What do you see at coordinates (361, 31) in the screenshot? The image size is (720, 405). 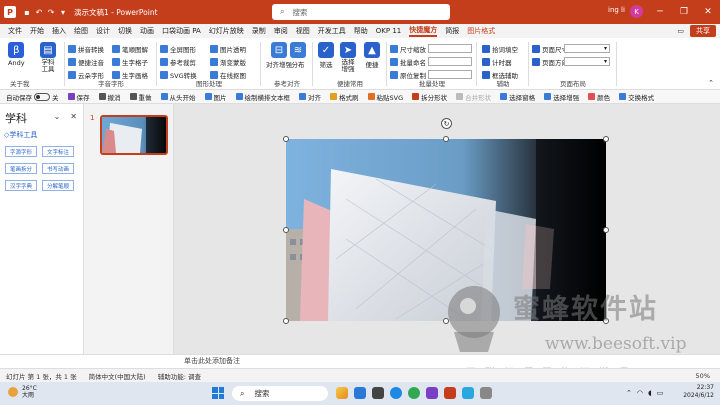 I see `tab-help: 帮助` at bounding box center [361, 31].